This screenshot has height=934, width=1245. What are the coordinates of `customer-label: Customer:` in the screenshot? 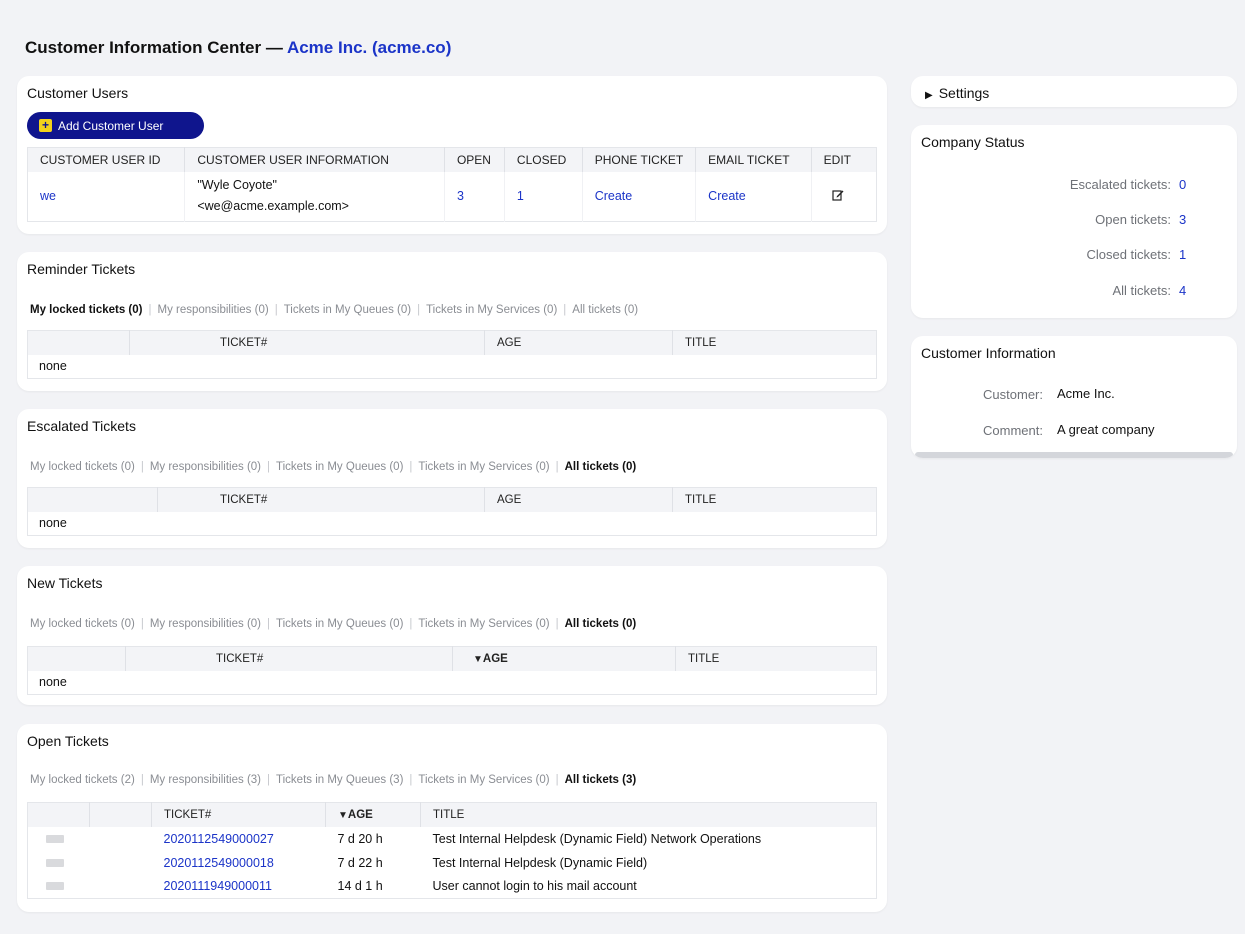 It's located at (1013, 394).